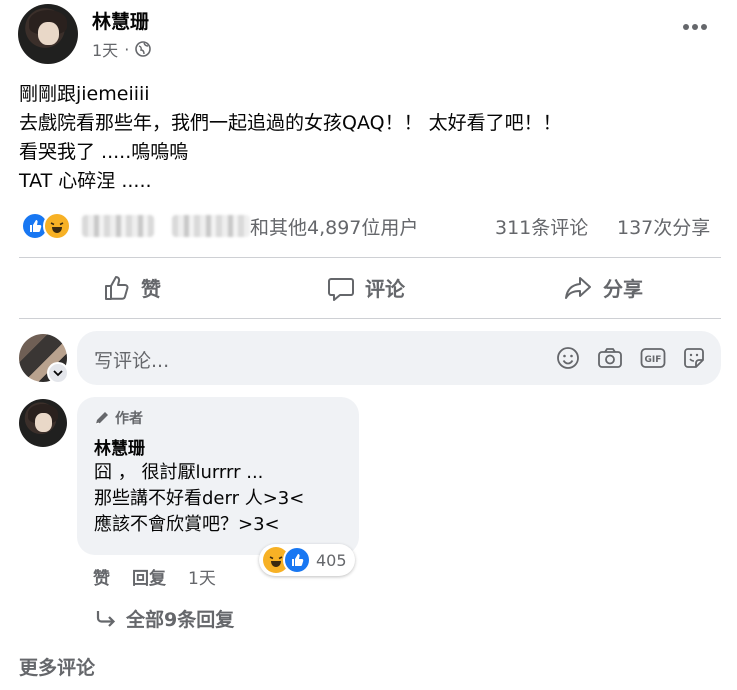  What do you see at coordinates (122, 49) in the screenshot?
I see `post-meta: 1天 ·` at bounding box center [122, 49].